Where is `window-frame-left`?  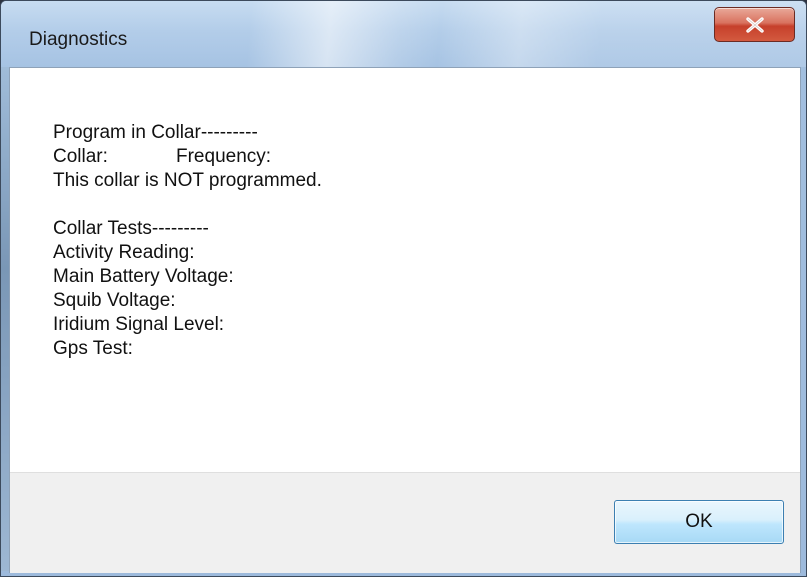 window-frame-left is located at coordinates (5, 319).